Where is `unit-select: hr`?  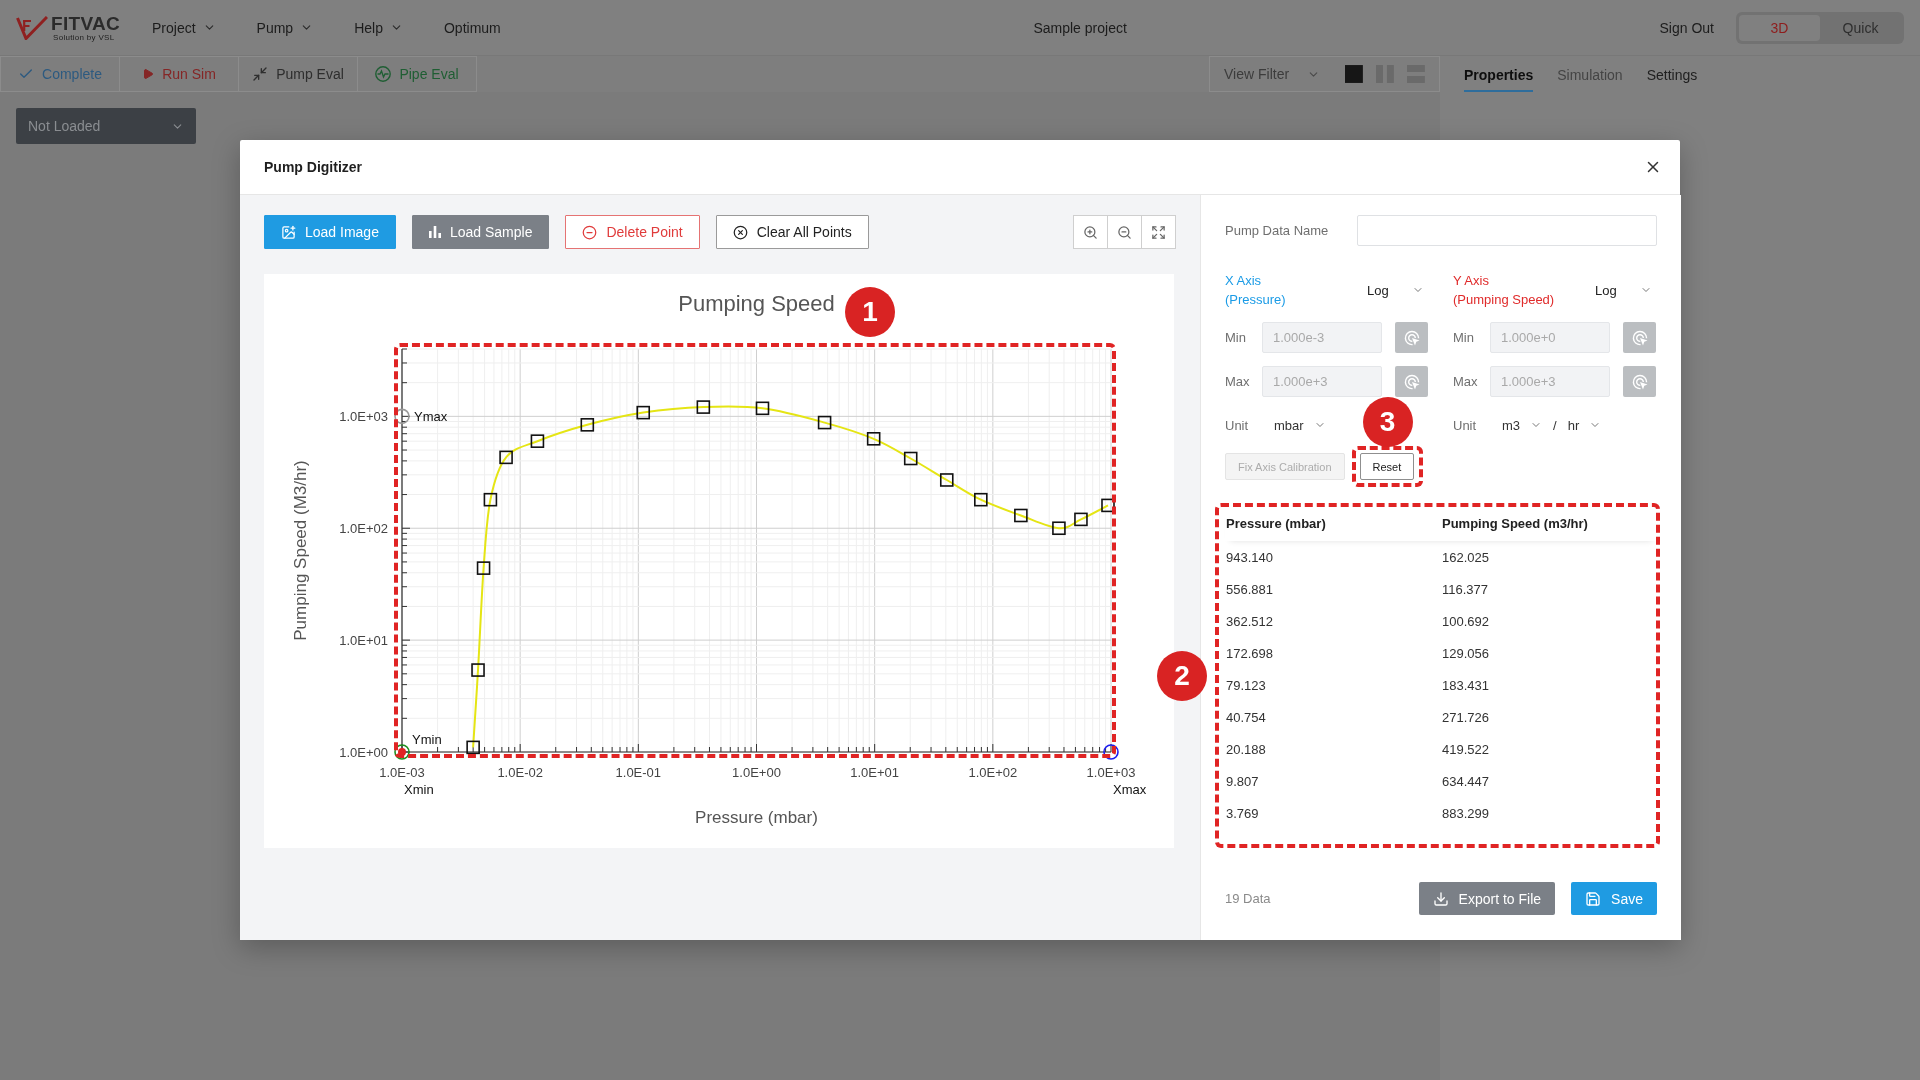
unit-select: hr is located at coordinates (1584, 425).